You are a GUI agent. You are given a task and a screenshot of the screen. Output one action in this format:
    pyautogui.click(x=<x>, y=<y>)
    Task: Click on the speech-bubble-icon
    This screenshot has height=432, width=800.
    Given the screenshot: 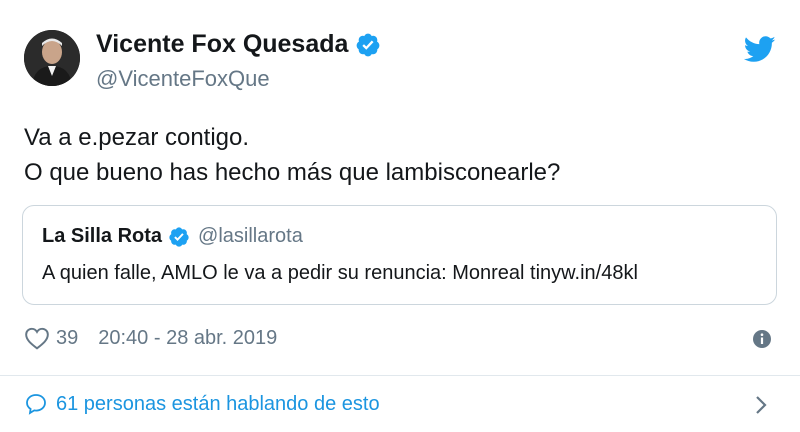 What is the action you would take?
    pyautogui.click(x=36, y=404)
    